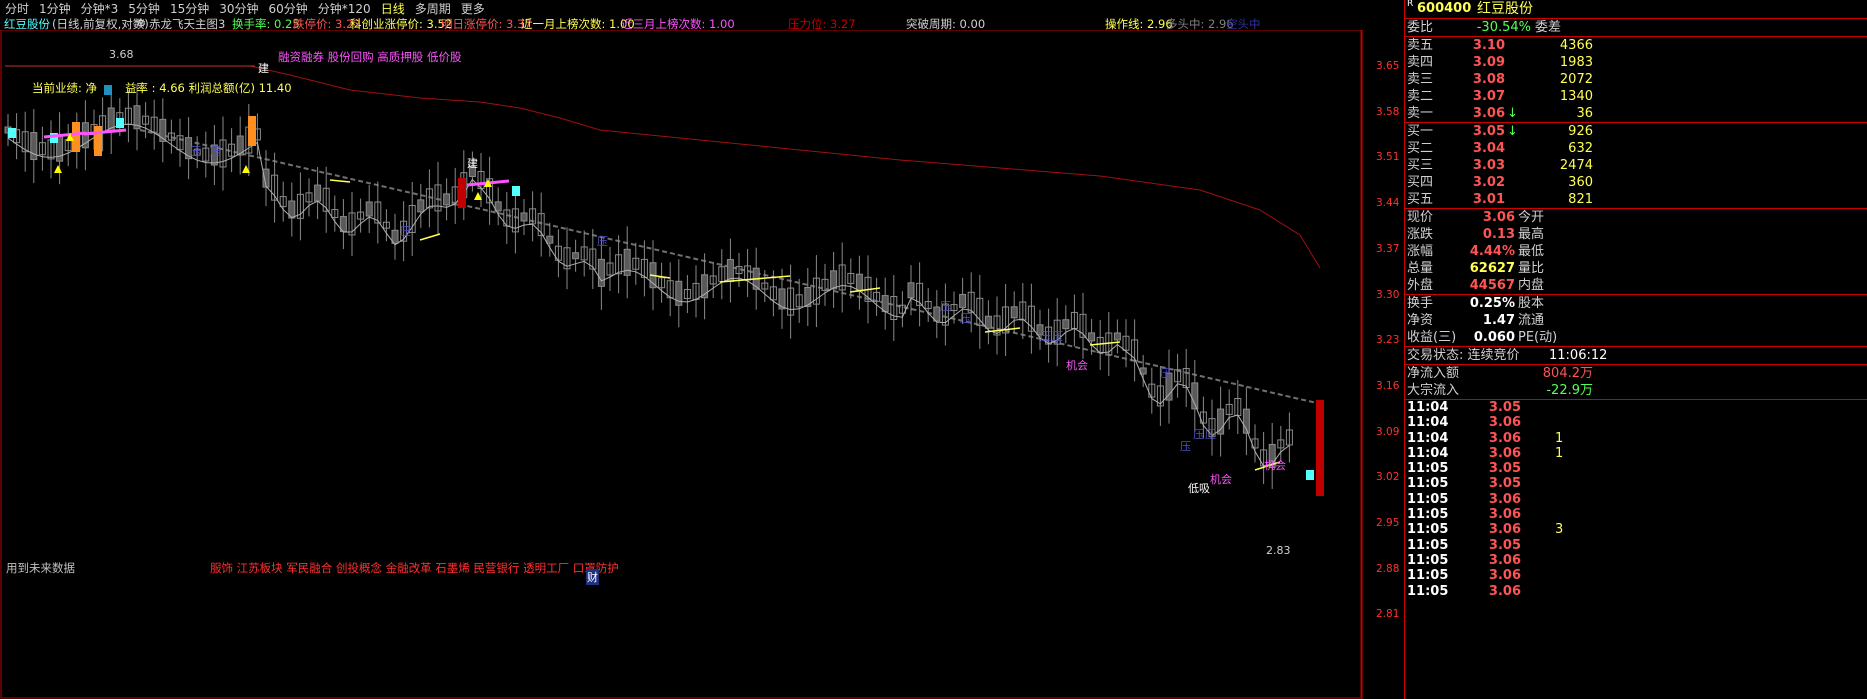 This screenshot has height=699, width=1867. I want to click on tick-row: 11:04 3.06, so click(1636, 422).